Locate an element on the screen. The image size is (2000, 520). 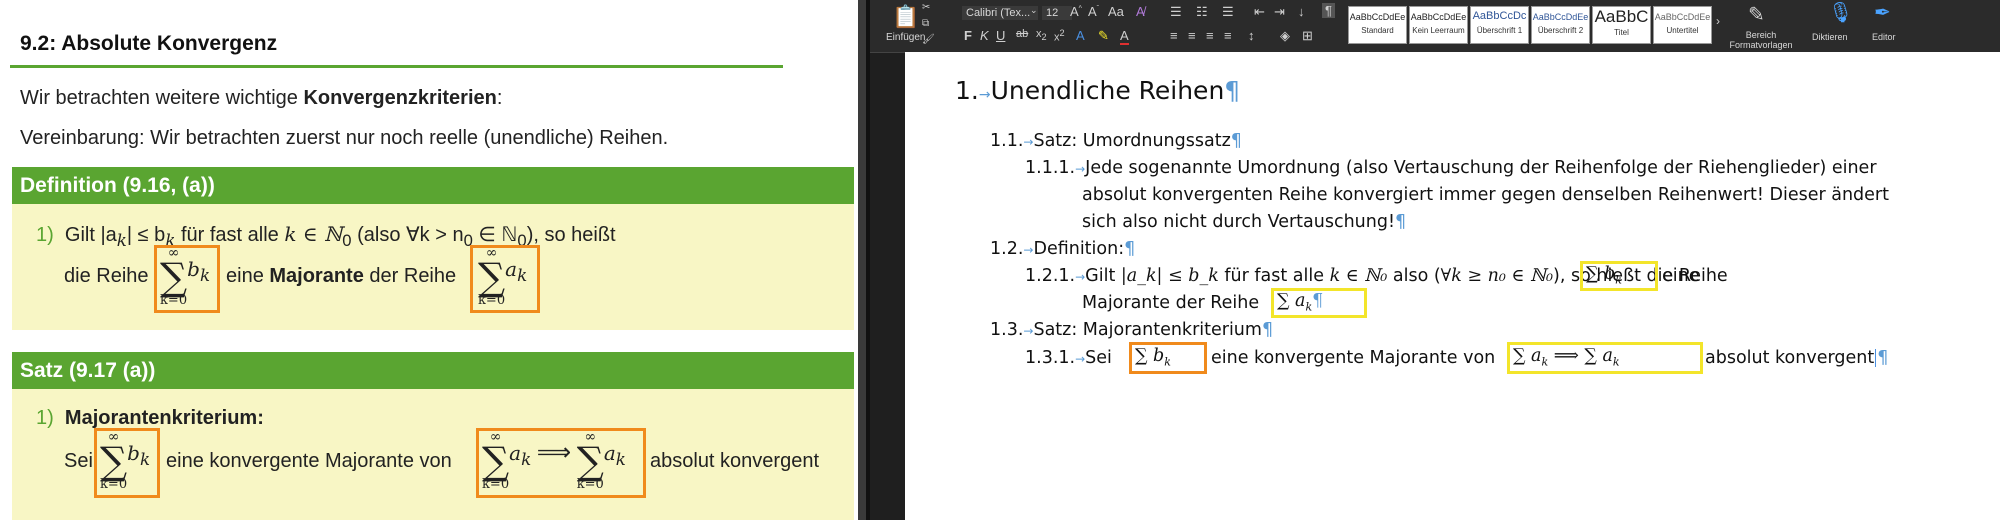
line-spacing-icon: ↕ is located at coordinates (1251, 35).